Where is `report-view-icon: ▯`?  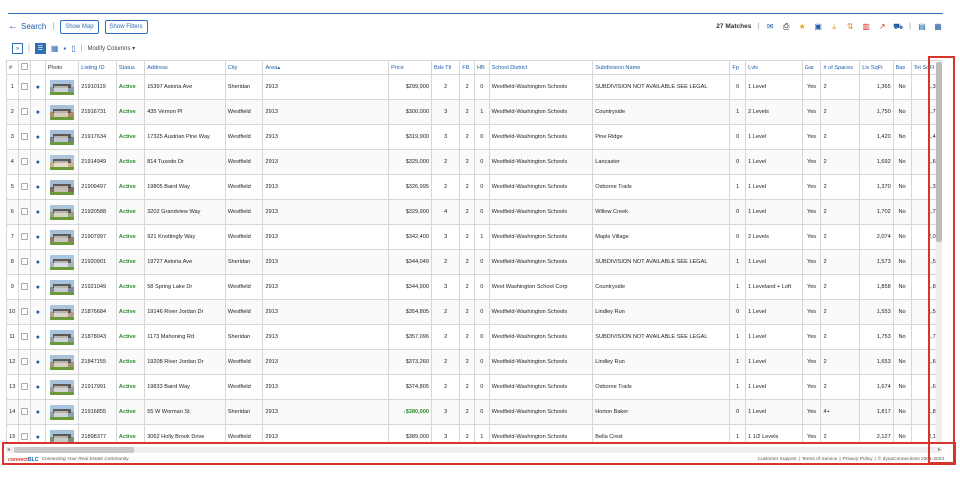 report-view-icon: ▯ is located at coordinates (73, 48).